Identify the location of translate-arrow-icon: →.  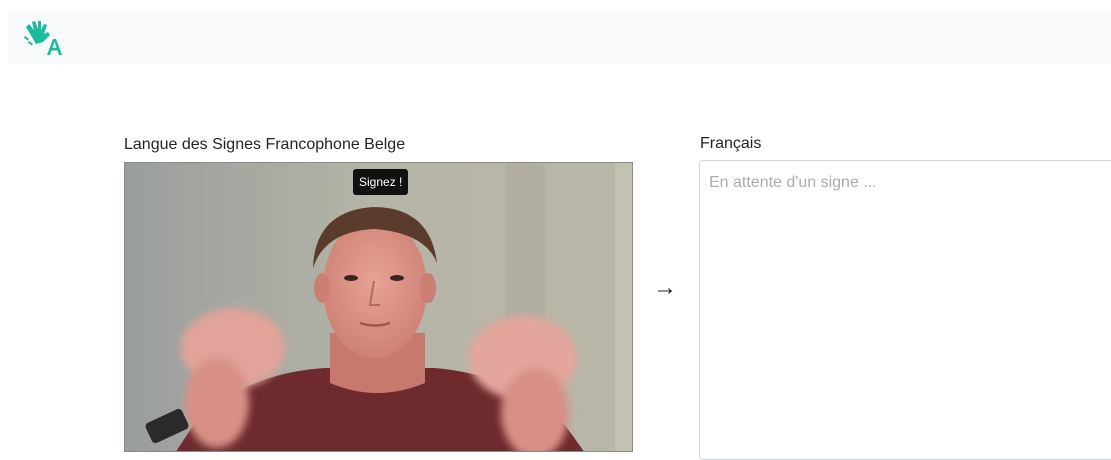
(665, 287).